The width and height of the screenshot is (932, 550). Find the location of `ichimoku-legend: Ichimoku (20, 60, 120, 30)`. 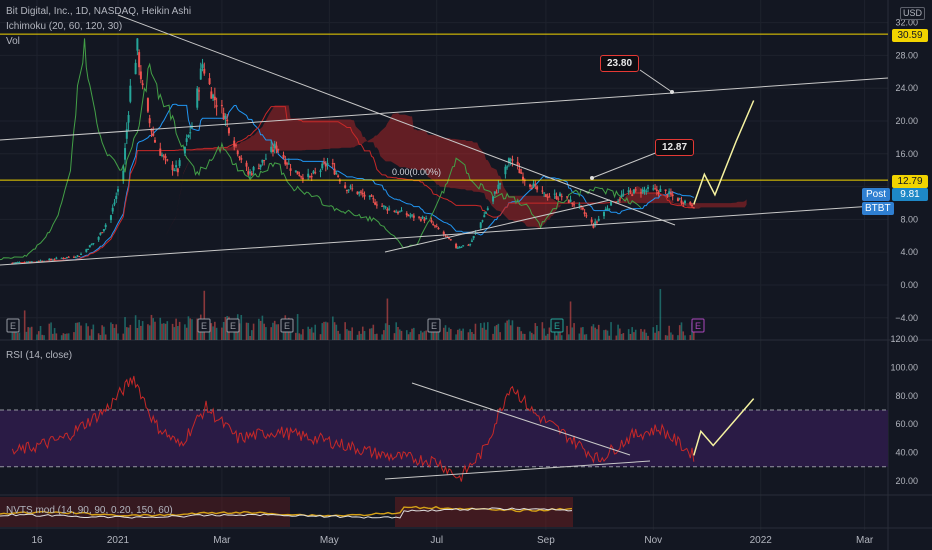

ichimoku-legend: Ichimoku (20, 60, 120, 30) is located at coordinates (64, 26).